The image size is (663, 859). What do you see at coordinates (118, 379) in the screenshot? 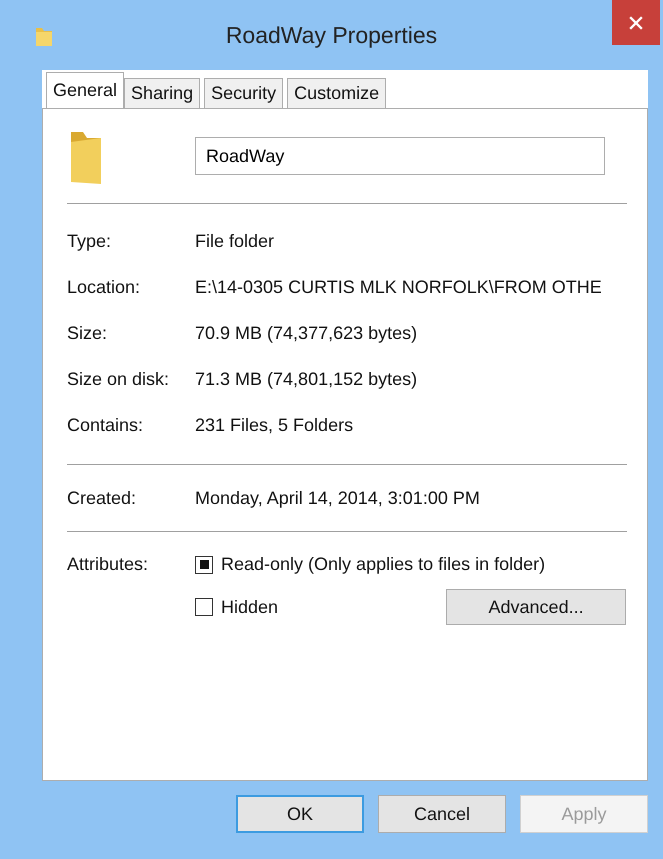
I see `field-label: Size on disk:` at bounding box center [118, 379].